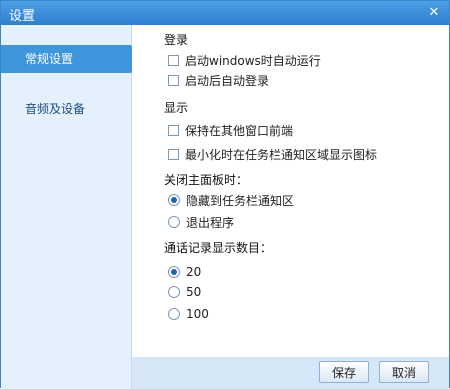 This screenshot has height=389, width=450. Describe the element at coordinates (66, 109) in the screenshot. I see `sidebar-item-audio: 音频及设备` at that location.